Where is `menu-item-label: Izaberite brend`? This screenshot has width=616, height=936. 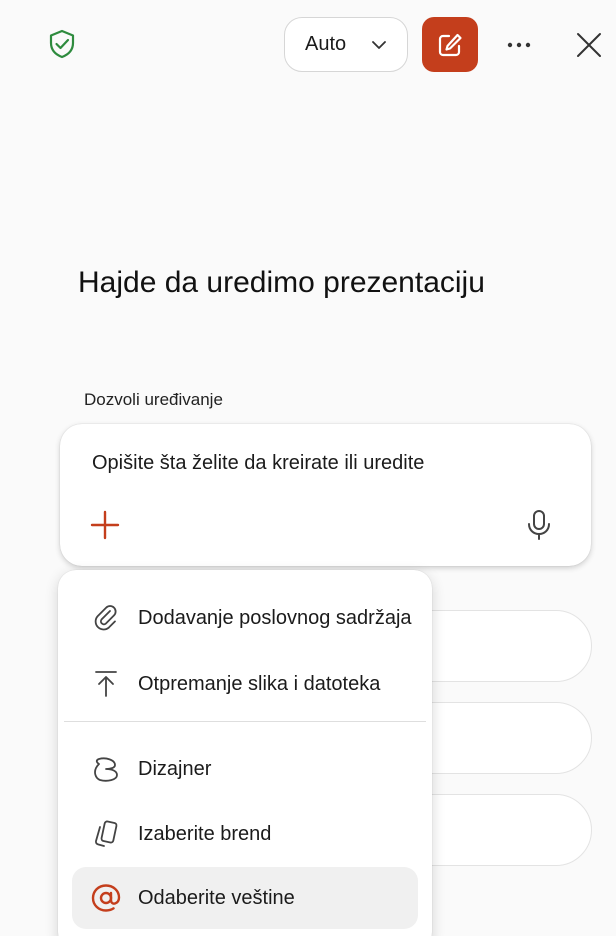 menu-item-label: Izaberite brend is located at coordinates (205, 833).